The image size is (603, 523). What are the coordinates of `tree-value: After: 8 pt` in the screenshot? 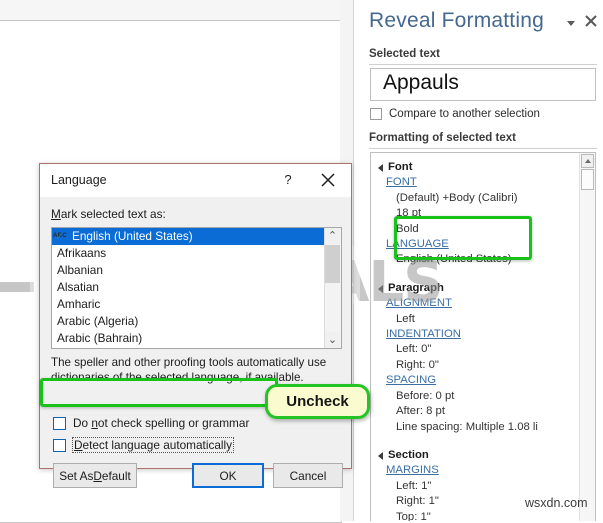 It's located at (420, 411).